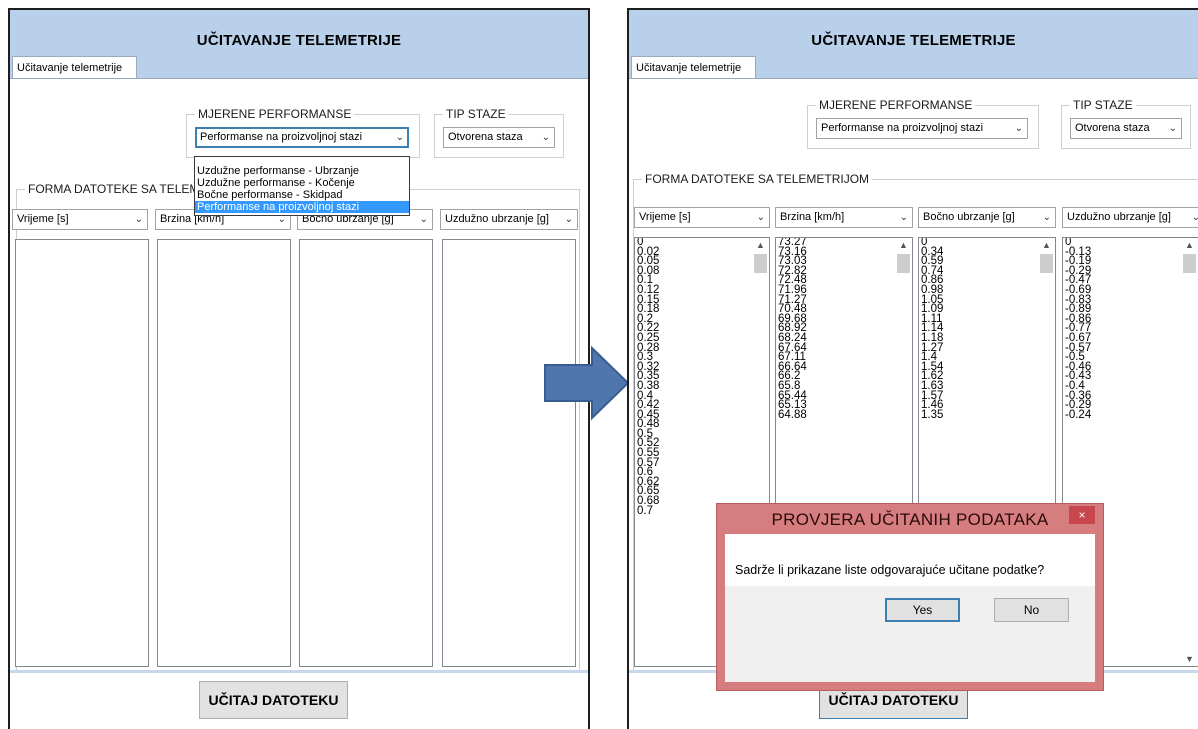 The height and width of the screenshot is (729, 1198). I want to click on dropdown-option-selected: Performanse na proizvoljnoj stazi, so click(302, 207).